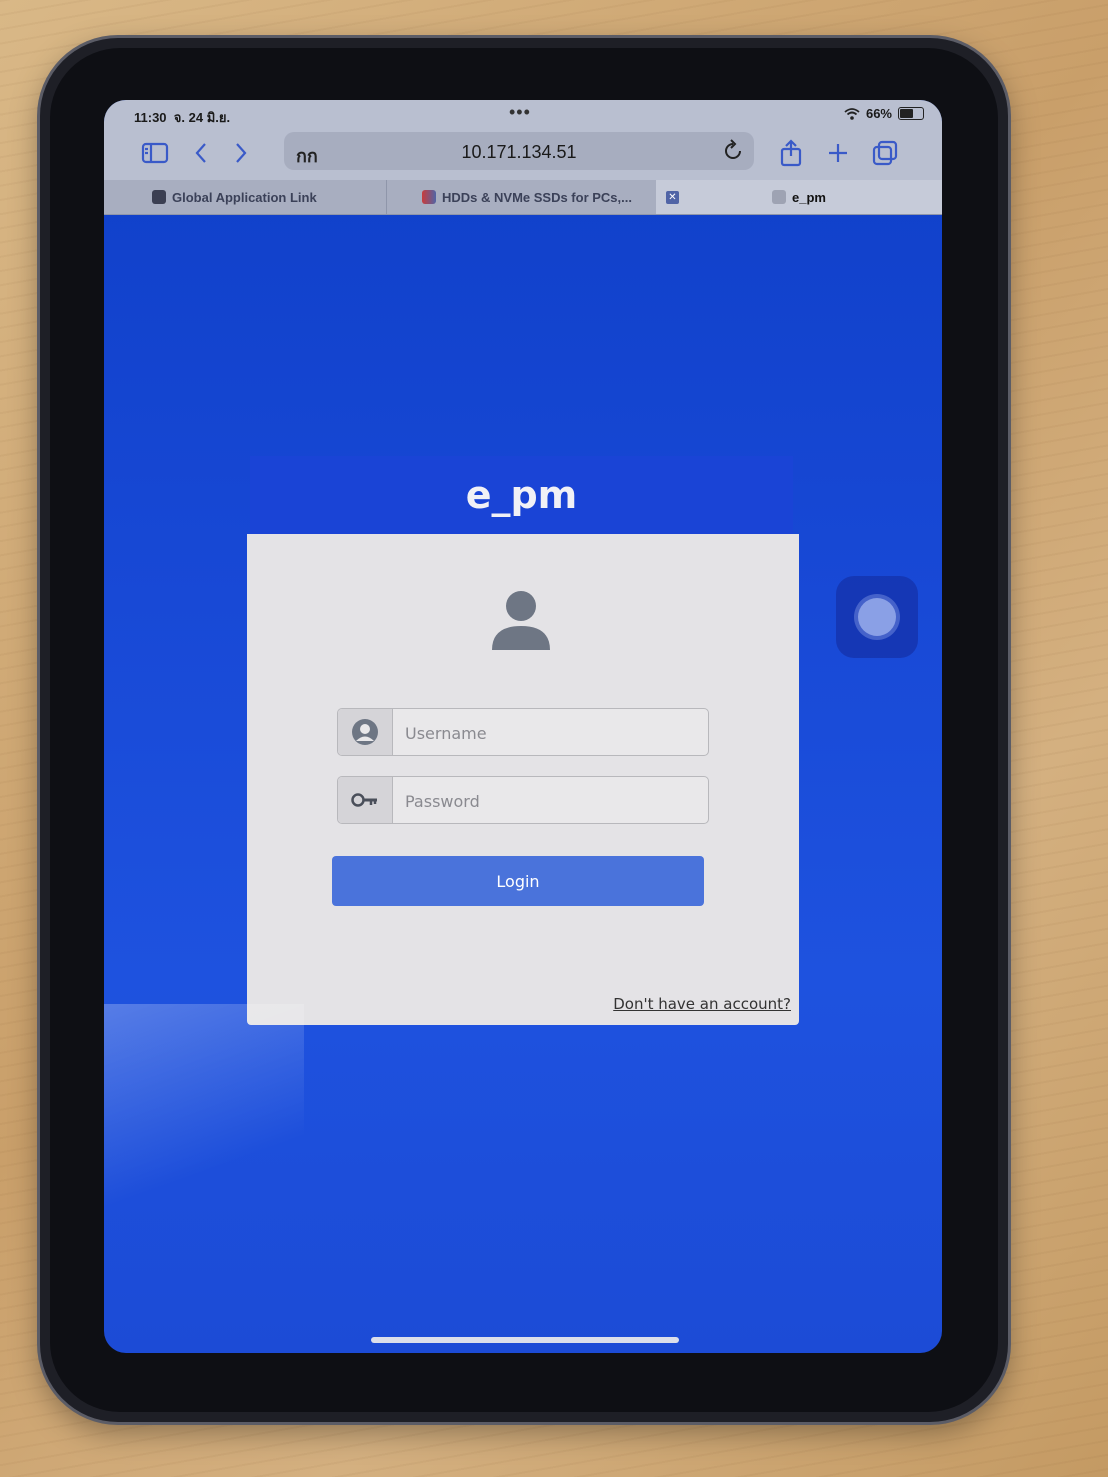 Image resolution: width=1108 pixels, height=1477 pixels. Describe the element at coordinates (852, 113) in the screenshot. I see `wifi-icon` at that location.